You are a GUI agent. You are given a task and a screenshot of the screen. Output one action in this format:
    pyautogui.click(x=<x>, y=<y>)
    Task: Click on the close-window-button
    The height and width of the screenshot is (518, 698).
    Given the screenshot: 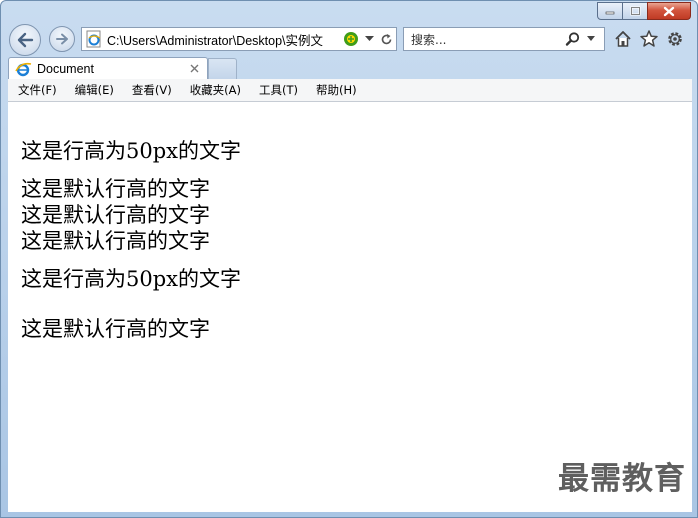 What is the action you would take?
    pyautogui.click(x=669, y=11)
    